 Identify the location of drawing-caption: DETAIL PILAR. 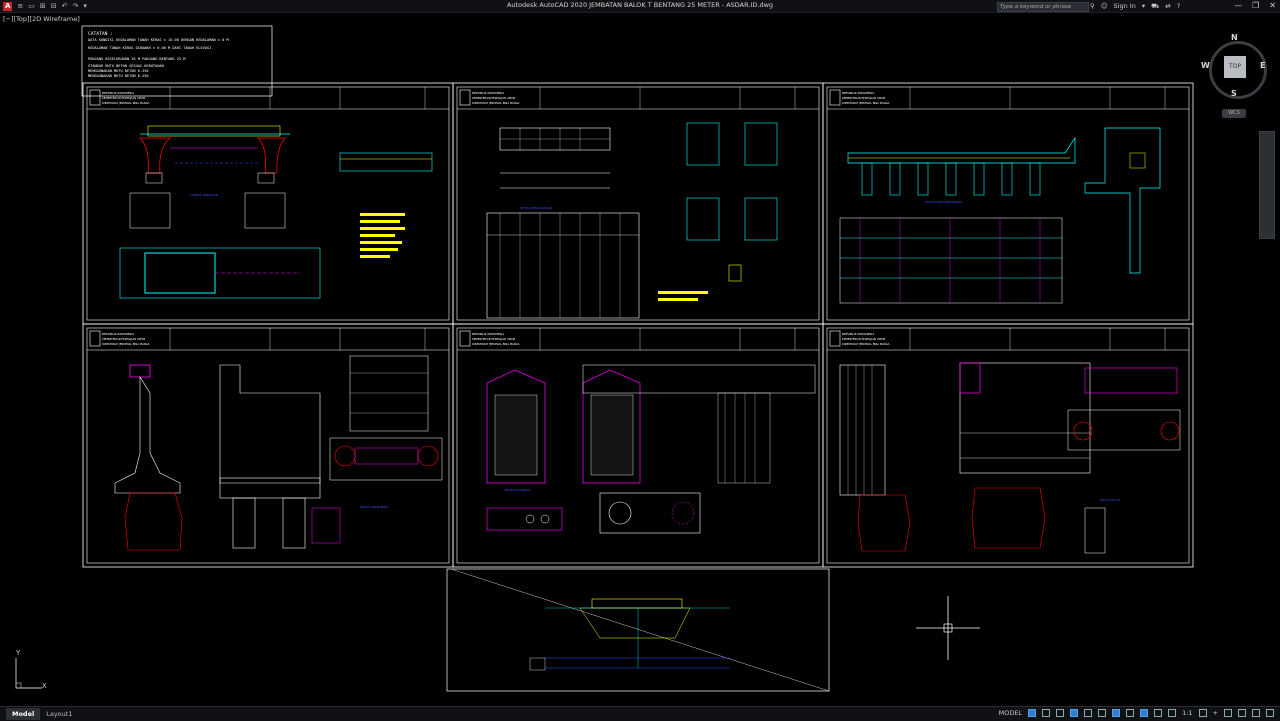
(1110, 500).